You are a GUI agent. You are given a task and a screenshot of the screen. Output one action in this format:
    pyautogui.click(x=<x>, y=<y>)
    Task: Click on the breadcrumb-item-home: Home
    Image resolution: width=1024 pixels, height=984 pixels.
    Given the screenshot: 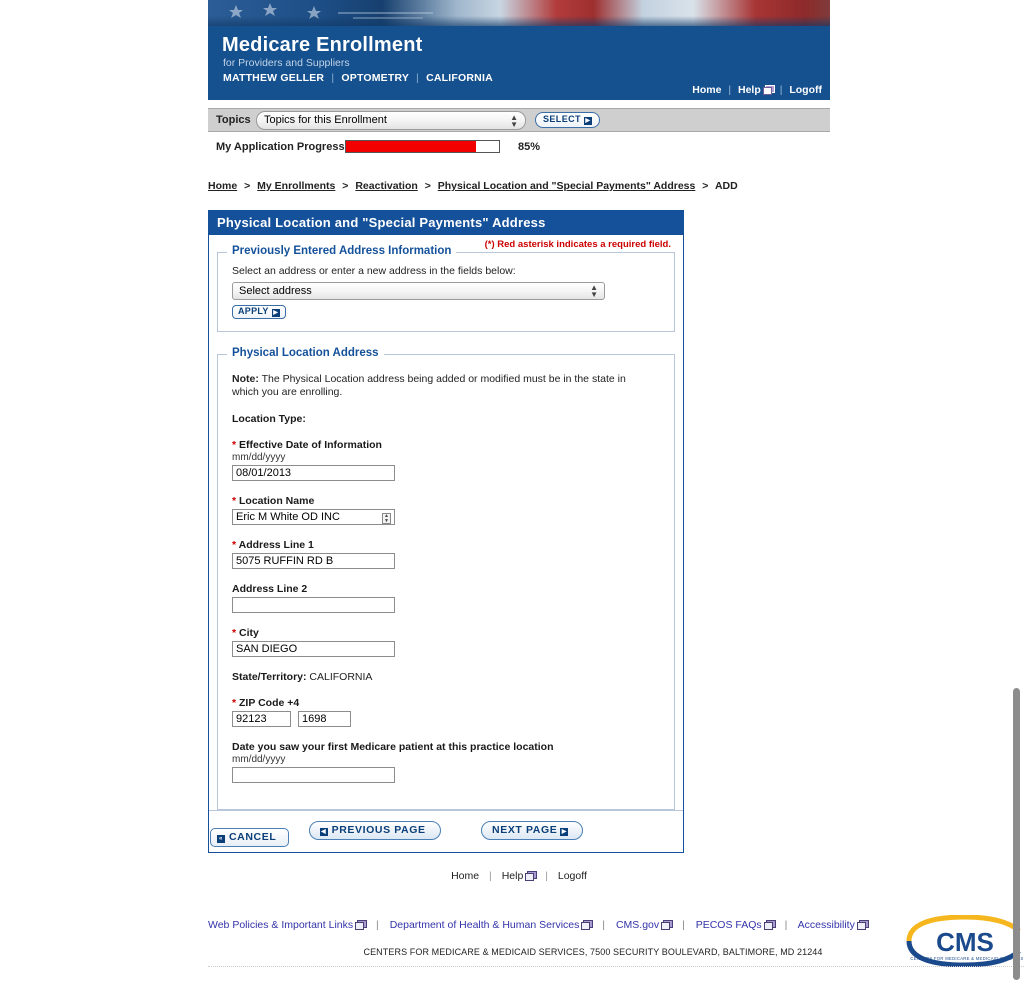 What is the action you would take?
    pyautogui.click(x=222, y=186)
    